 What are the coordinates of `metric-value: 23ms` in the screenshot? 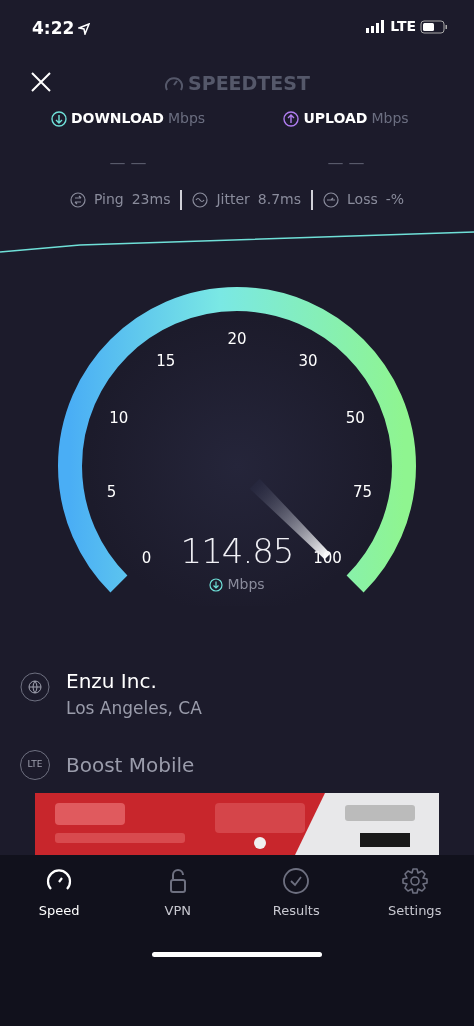 It's located at (151, 199).